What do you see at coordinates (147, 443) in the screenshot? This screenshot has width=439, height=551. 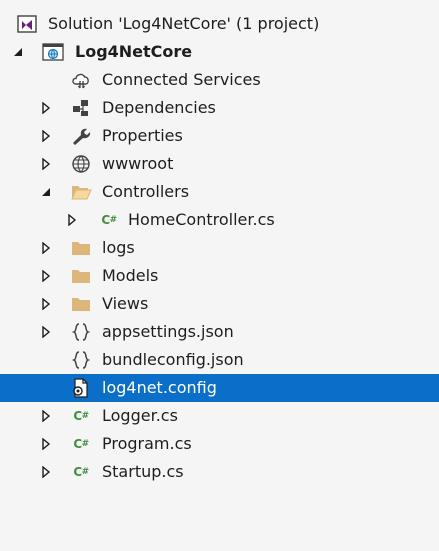 I see `tree-item-label: Program.cs` at bounding box center [147, 443].